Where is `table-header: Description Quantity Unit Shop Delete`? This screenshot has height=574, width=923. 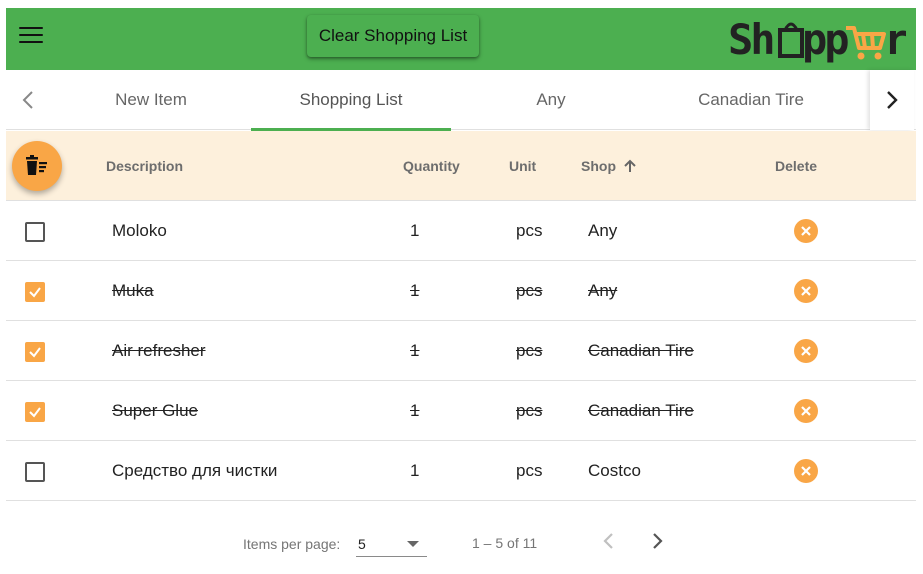 table-header: Description Quantity Unit Shop Delete is located at coordinates (461, 166).